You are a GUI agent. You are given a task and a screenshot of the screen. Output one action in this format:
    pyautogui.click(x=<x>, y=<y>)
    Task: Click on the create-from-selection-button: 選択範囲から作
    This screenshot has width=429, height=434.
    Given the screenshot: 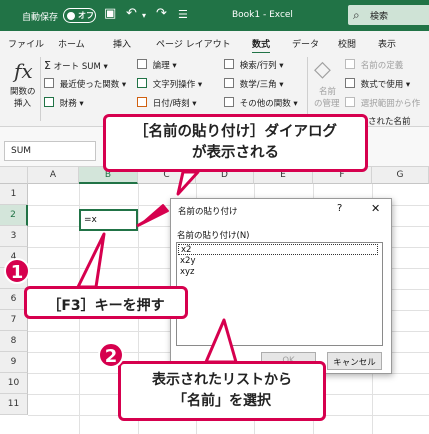 What is the action you would take?
    pyautogui.click(x=382, y=103)
    